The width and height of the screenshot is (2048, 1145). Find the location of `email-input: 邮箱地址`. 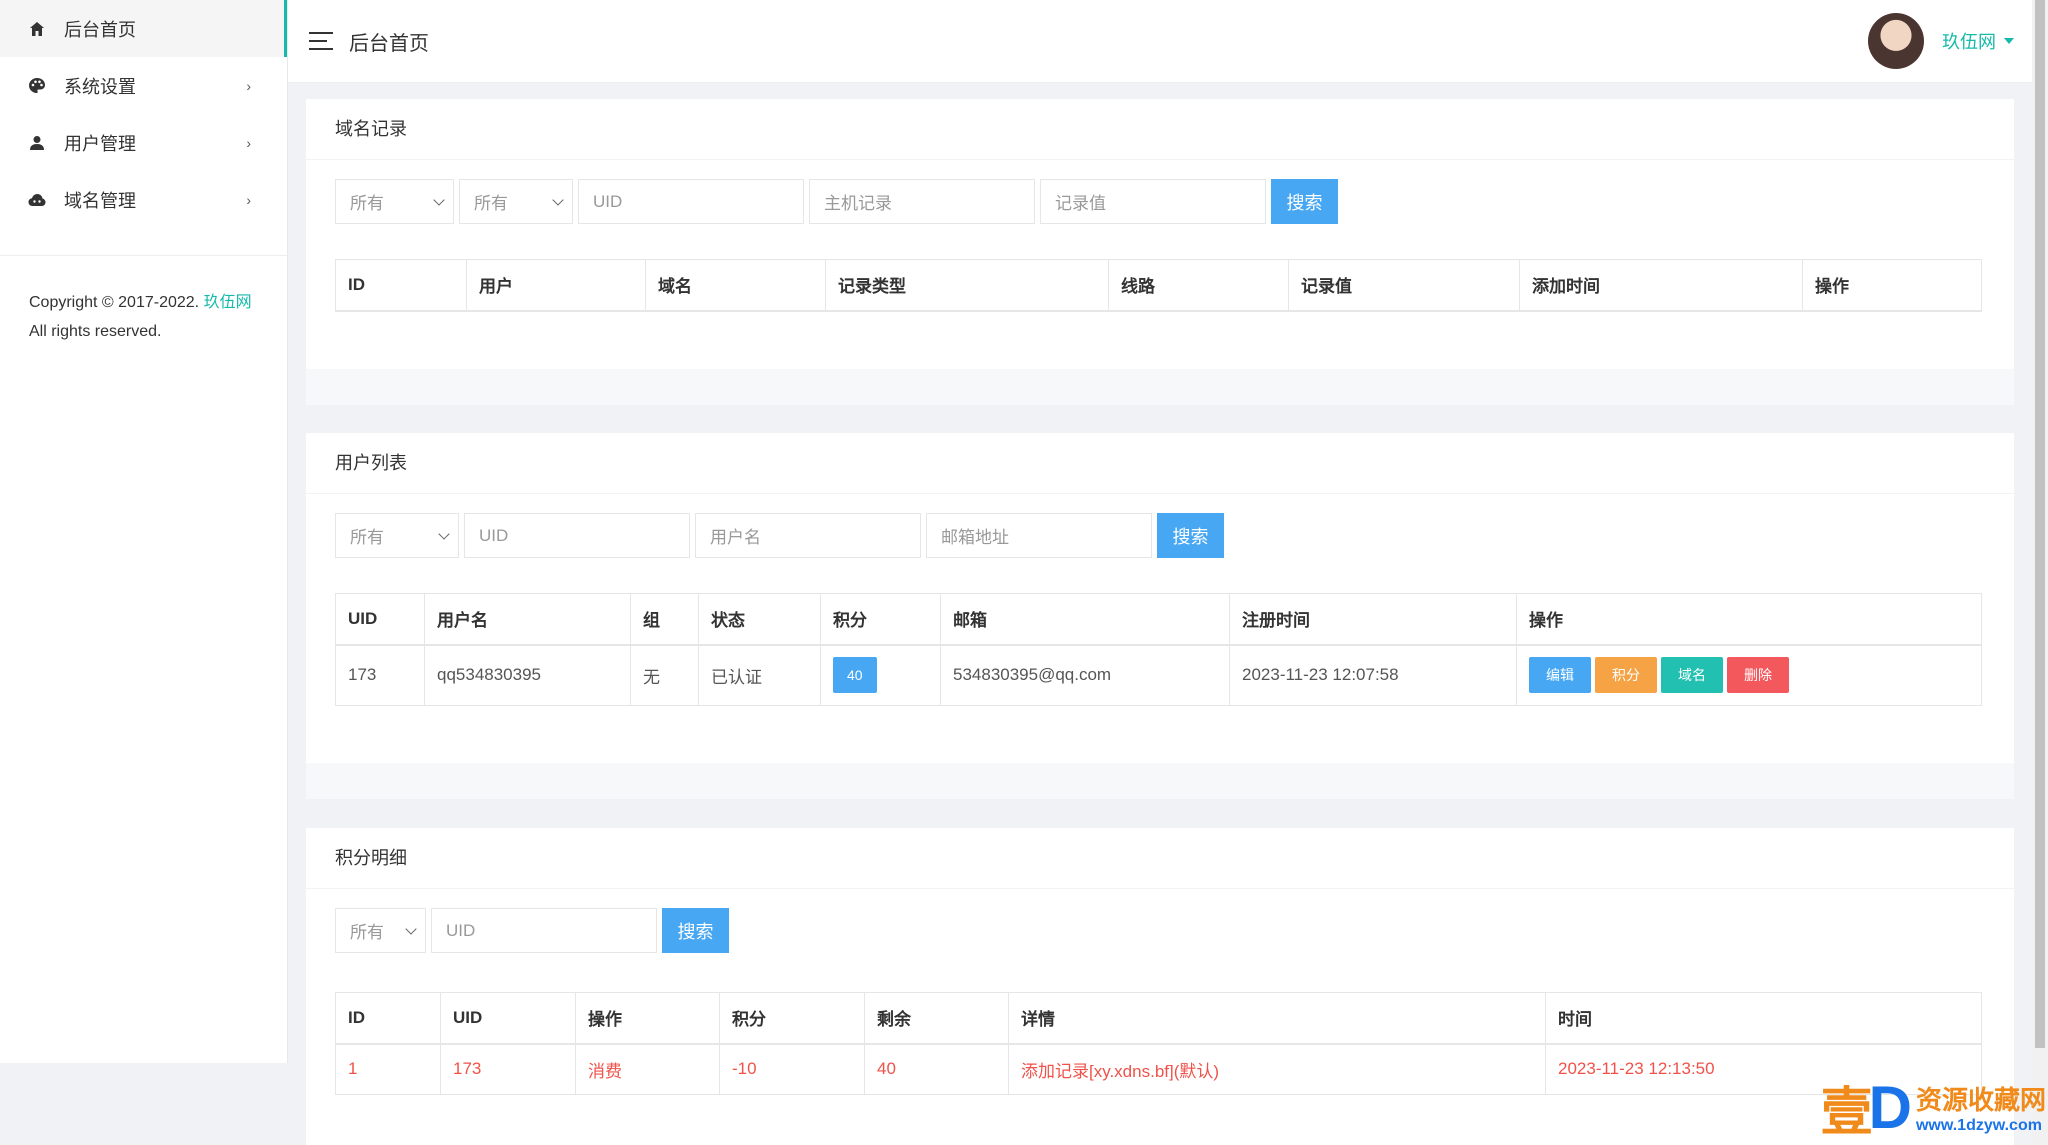

email-input: 邮箱地址 is located at coordinates (1039, 535).